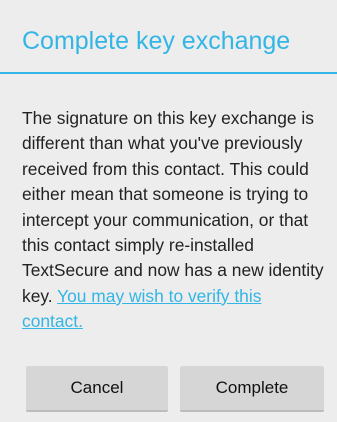 This screenshot has width=337, height=422. Describe the element at coordinates (156, 41) in the screenshot. I see `dialog-title: Complete key exchange` at that location.